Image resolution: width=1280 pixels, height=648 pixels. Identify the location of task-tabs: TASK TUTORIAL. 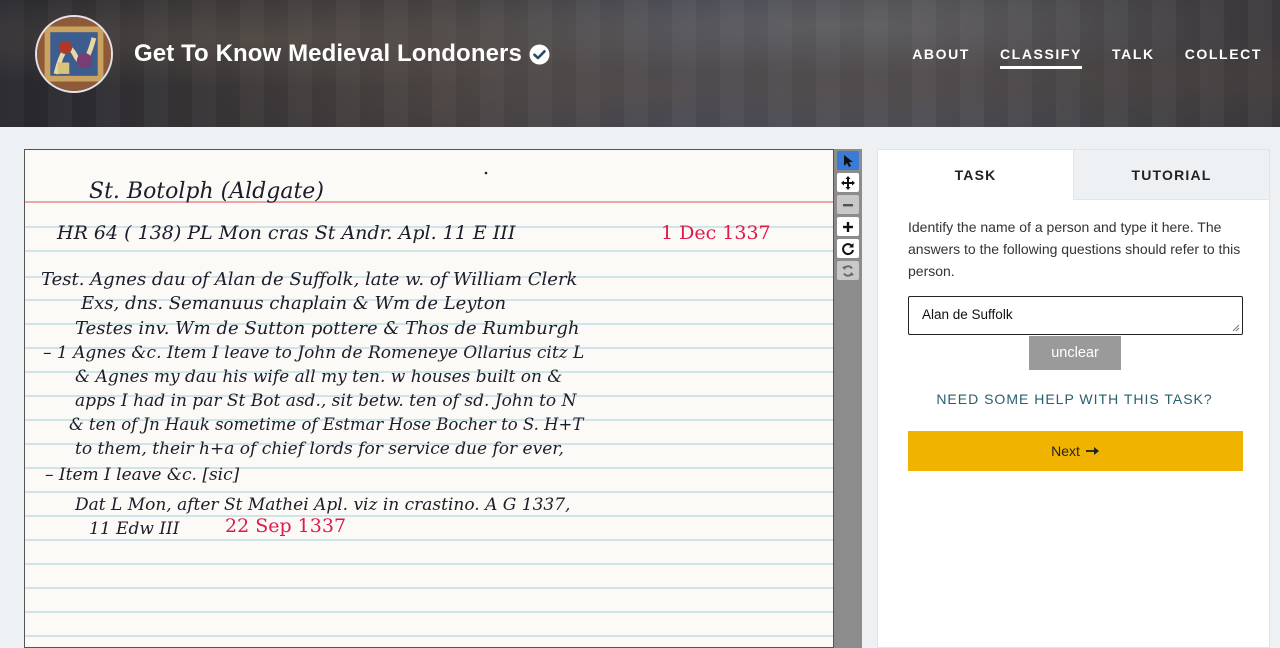
(1073, 175).